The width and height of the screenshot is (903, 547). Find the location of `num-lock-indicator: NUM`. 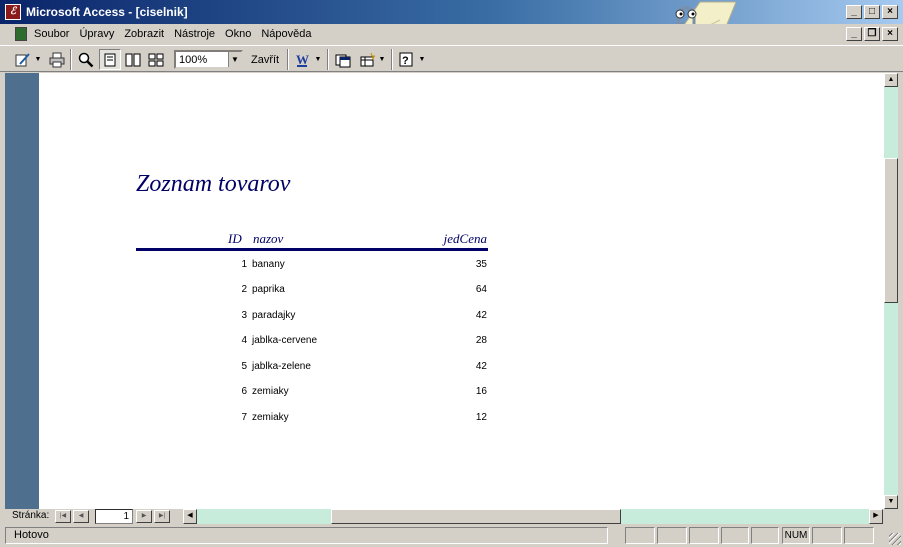

num-lock-indicator: NUM is located at coordinates (796, 535).